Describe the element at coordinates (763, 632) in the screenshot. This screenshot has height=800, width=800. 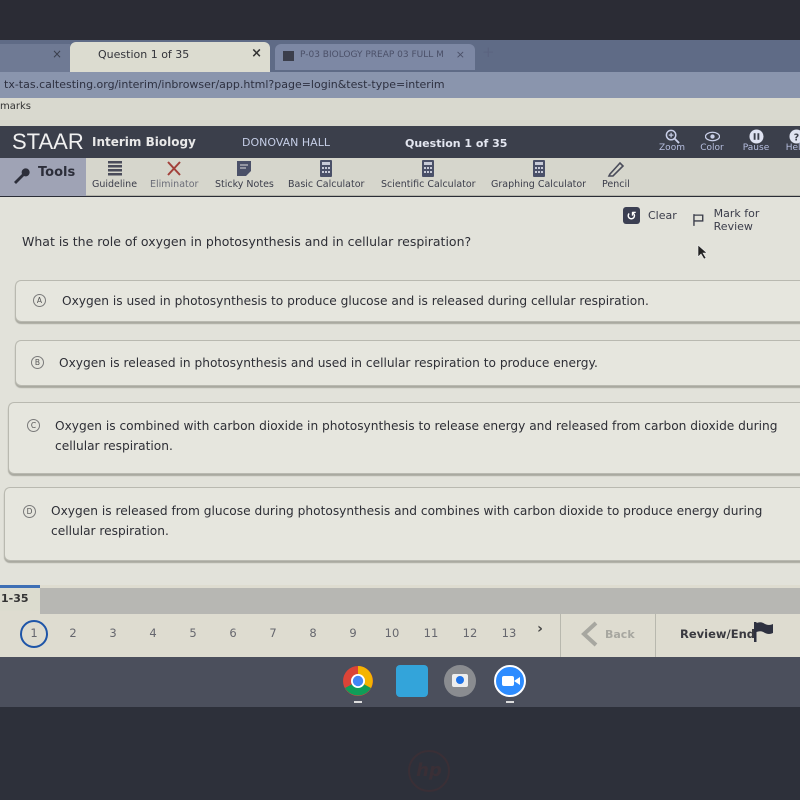
I see `flag-icon` at that location.